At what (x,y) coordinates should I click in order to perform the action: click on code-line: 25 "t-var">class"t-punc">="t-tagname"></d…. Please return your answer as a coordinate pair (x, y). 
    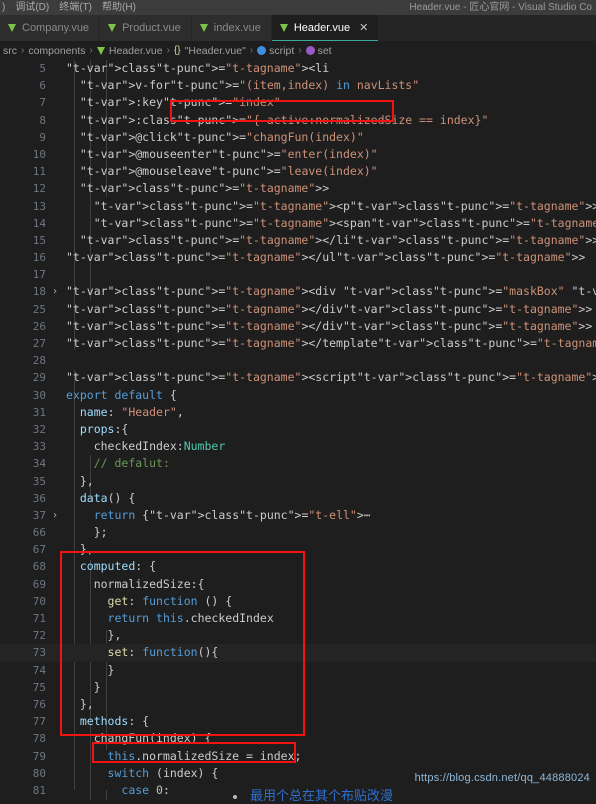
    Looking at the image, I should click on (298, 309).